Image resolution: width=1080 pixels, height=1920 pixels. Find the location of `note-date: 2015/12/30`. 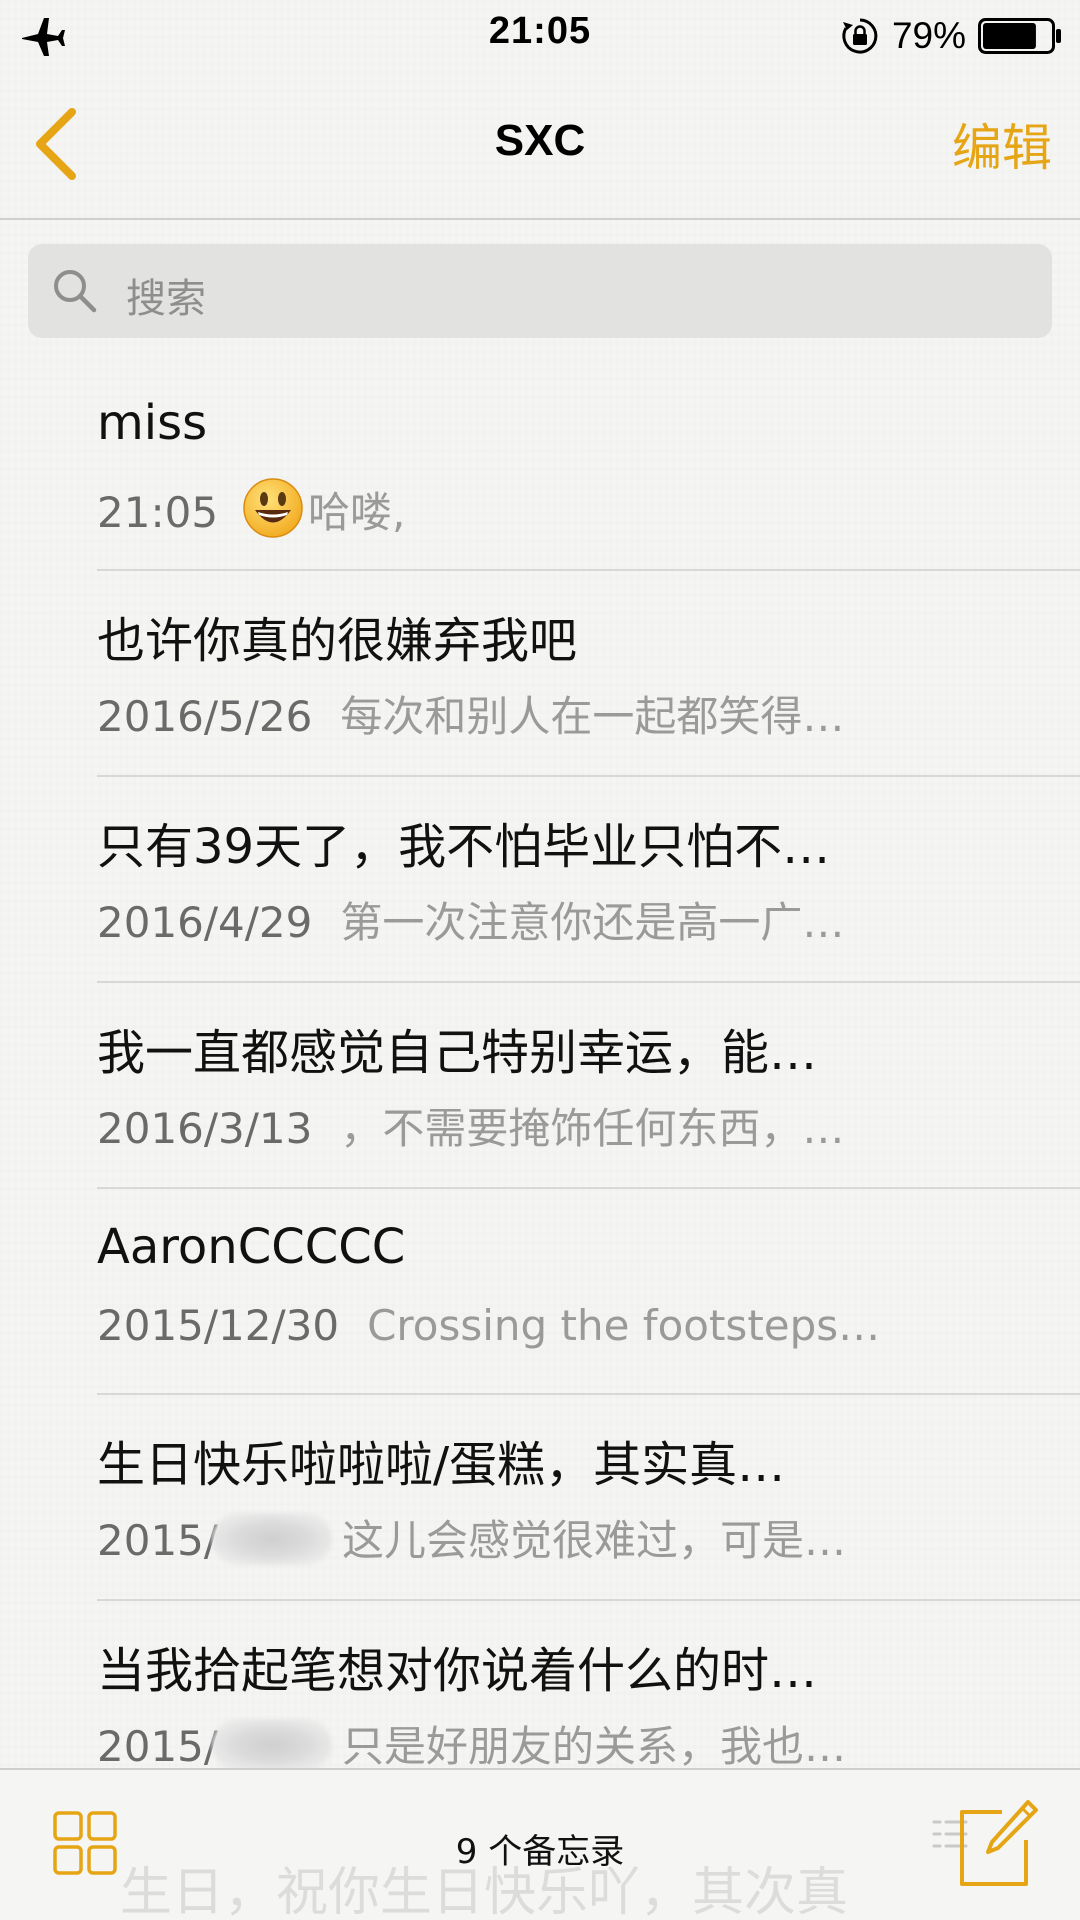

note-date: 2015/12/30 is located at coordinates (218, 1325).